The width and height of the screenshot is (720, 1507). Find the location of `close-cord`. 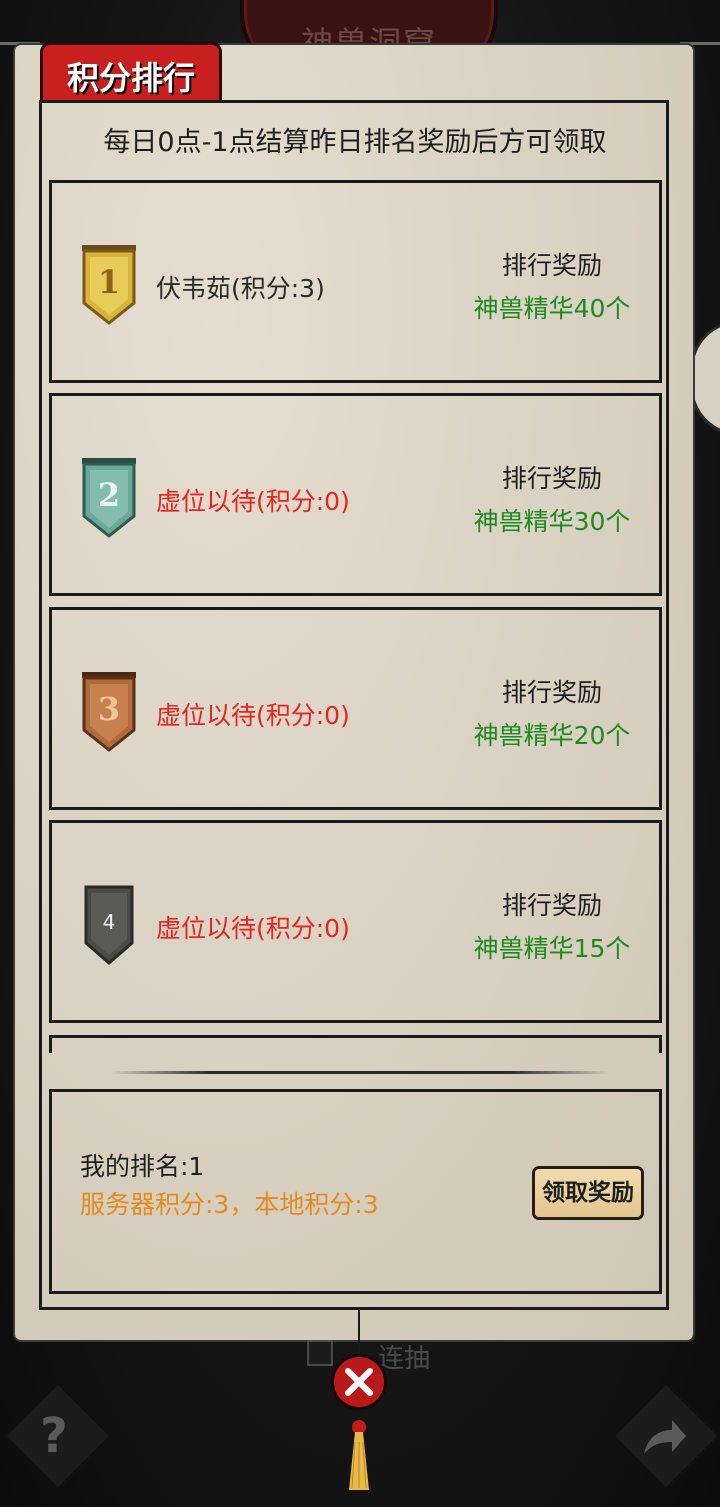

close-cord is located at coordinates (359, 1333).